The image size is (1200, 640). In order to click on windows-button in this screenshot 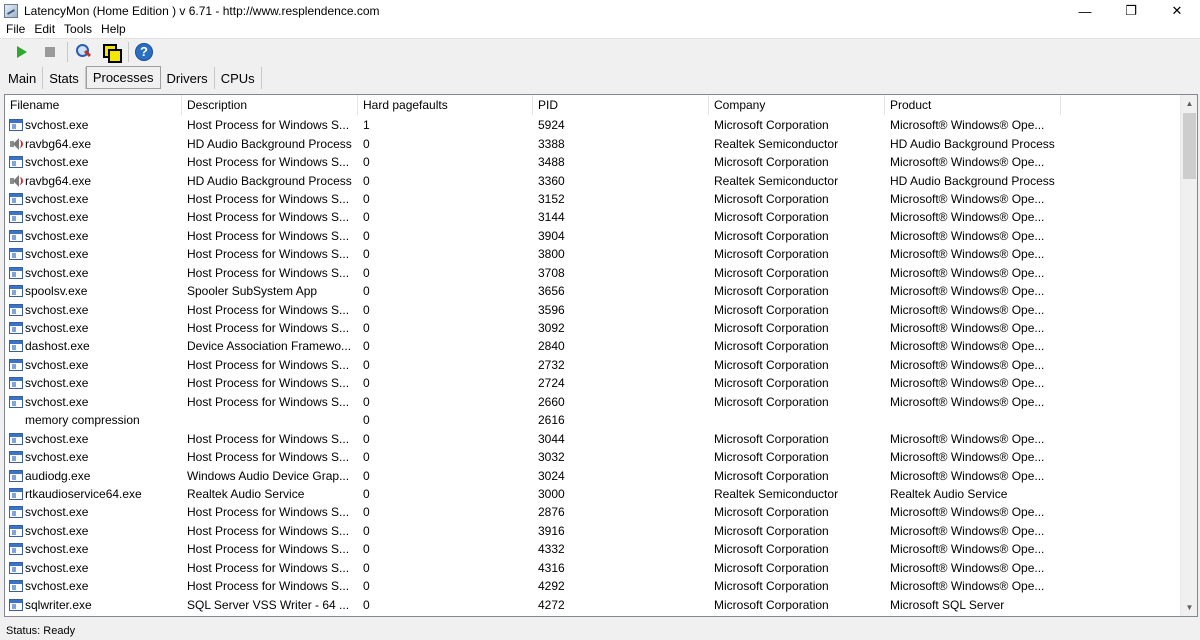, I will do `click(111, 52)`.